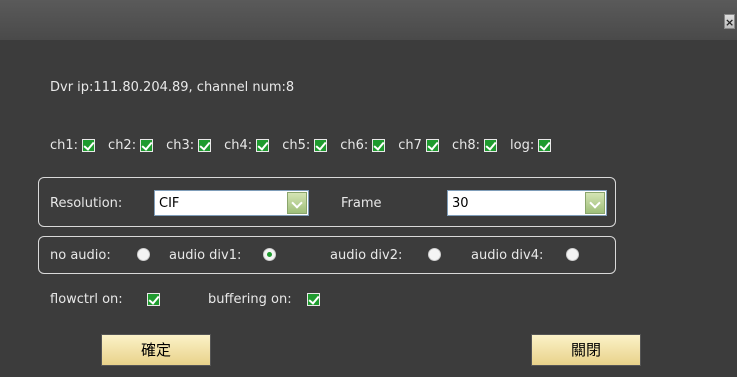 The height and width of the screenshot is (380, 737). What do you see at coordinates (172, 87) in the screenshot?
I see `dvr-info-text: Dvr ip:111.80.204.89, channel num:8` at bounding box center [172, 87].